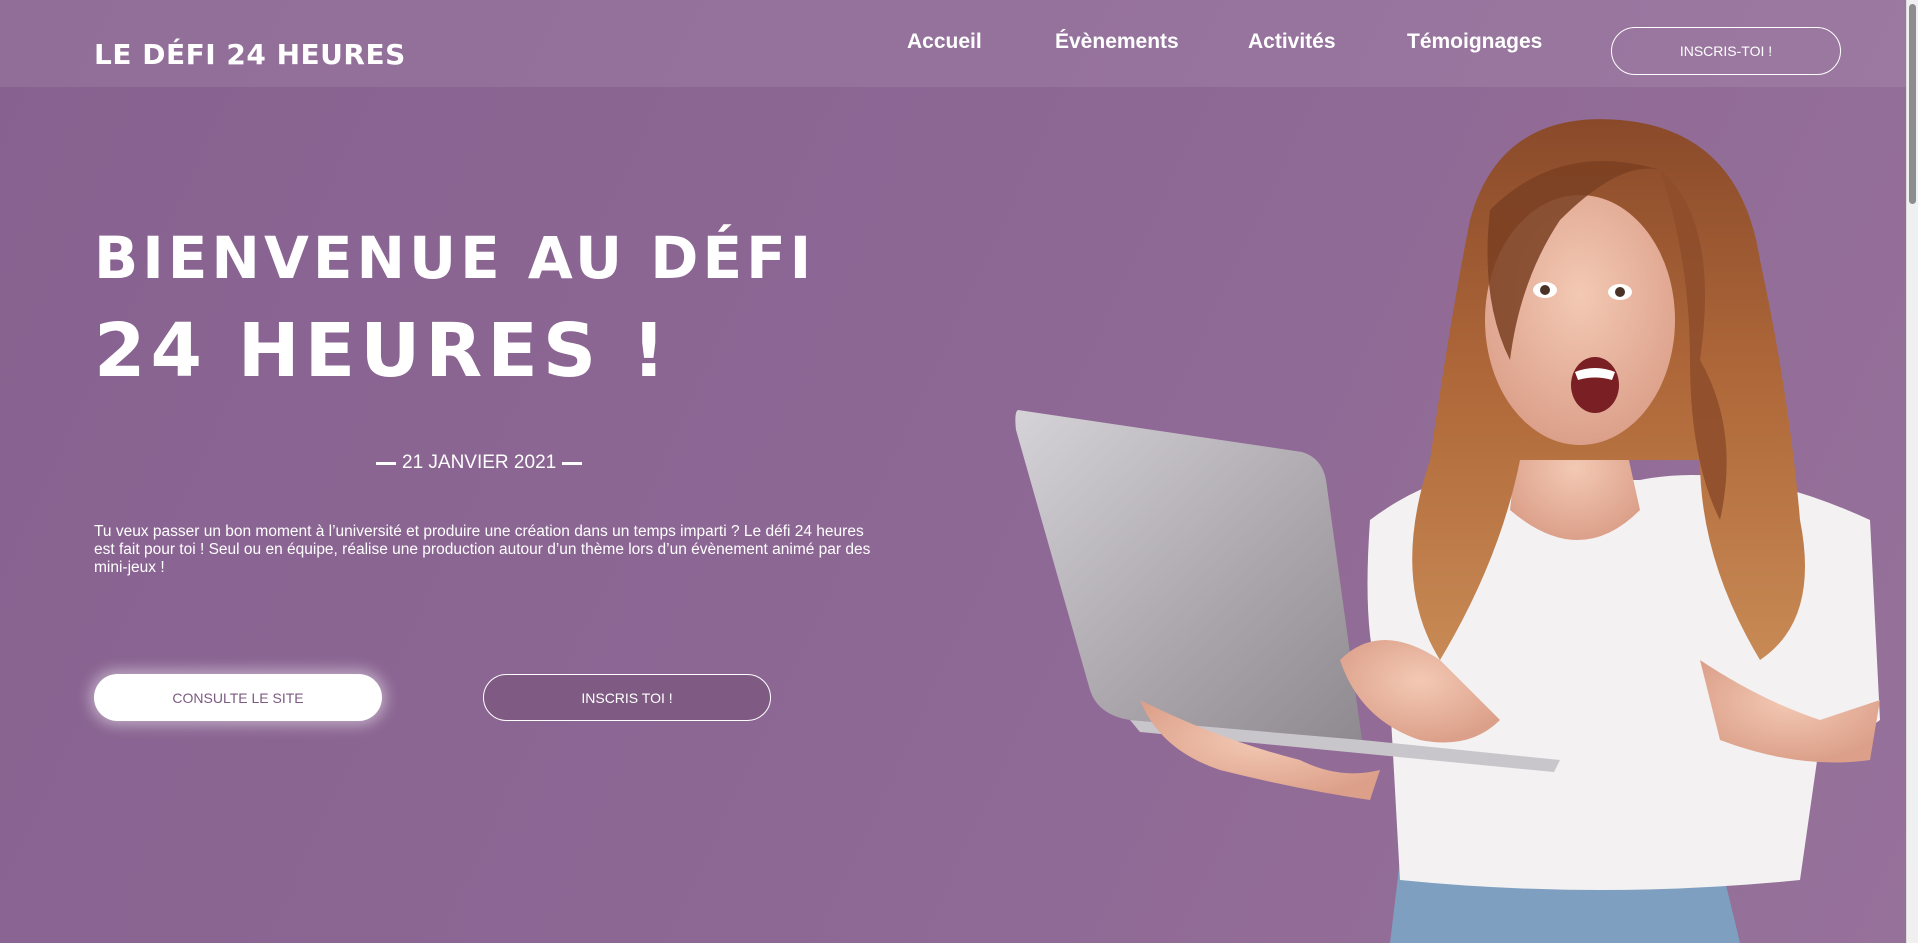 The height and width of the screenshot is (943, 1918). I want to click on hero-title-line2: 24 HEURES !, so click(382, 351).